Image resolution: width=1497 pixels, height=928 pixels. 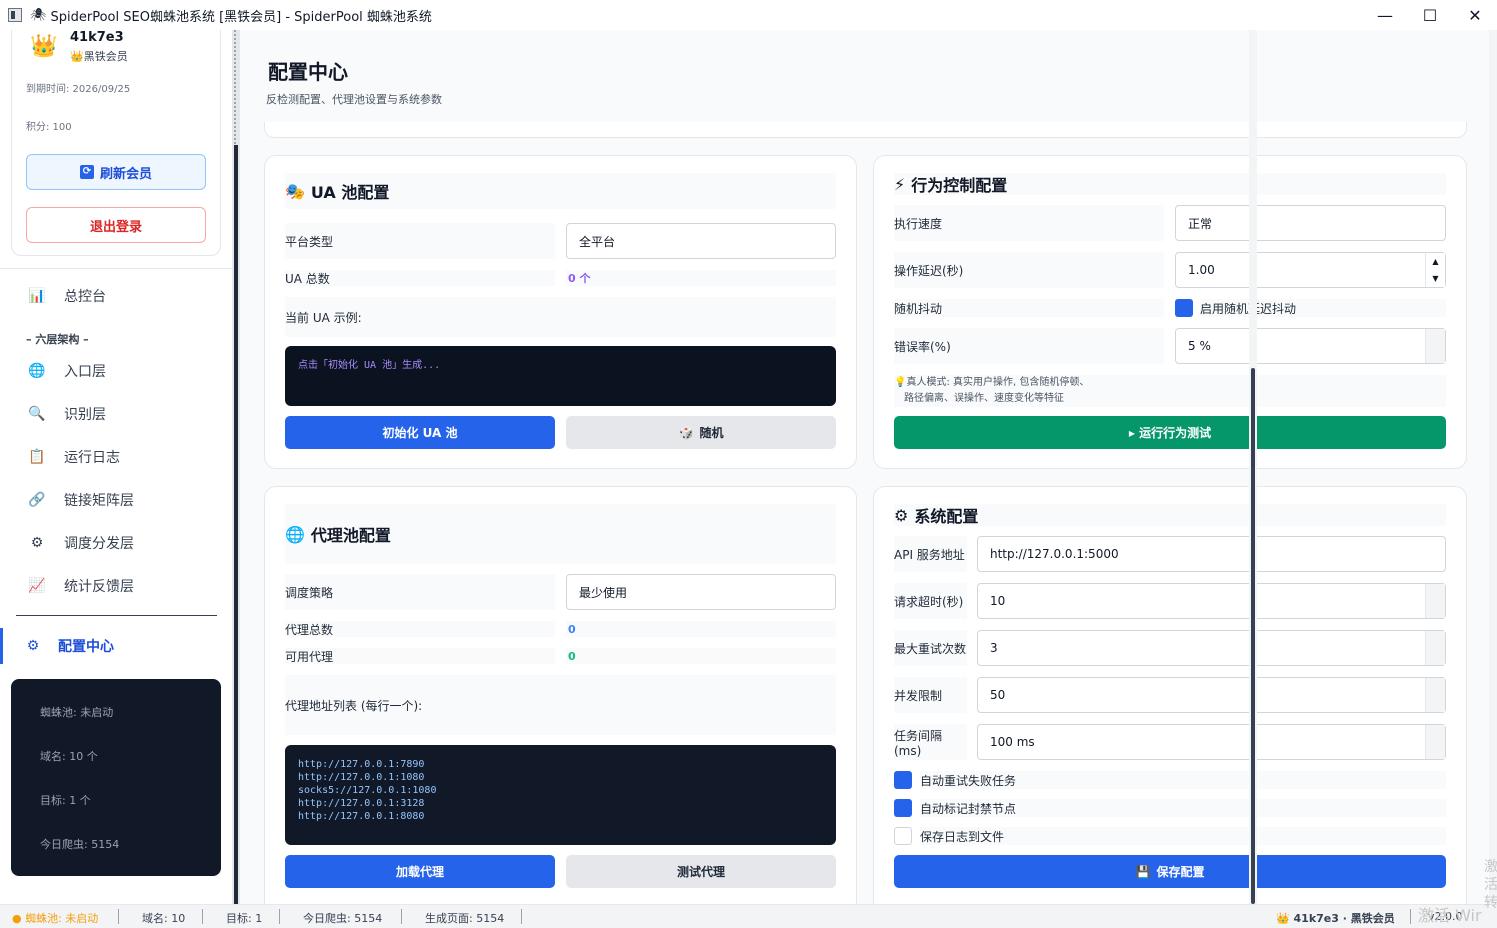 I want to click on timeout-stepper, so click(x=1435, y=601).